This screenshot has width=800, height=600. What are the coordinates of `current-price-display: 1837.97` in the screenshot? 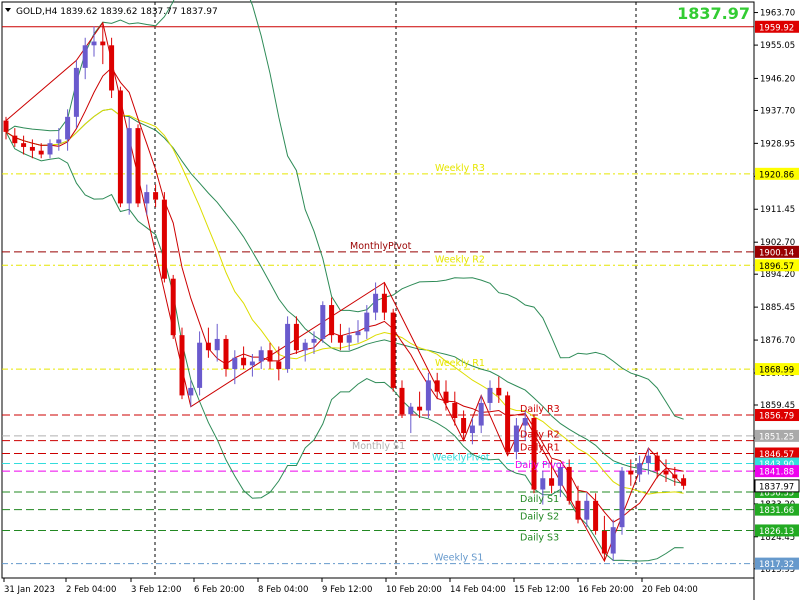 It's located at (713, 13).